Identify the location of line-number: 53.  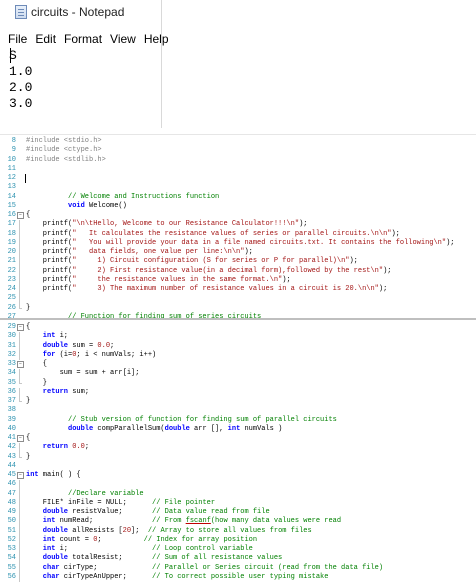
(11, 549).